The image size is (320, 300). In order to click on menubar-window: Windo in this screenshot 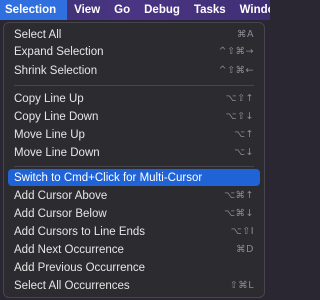, I will do `click(251, 10)`.